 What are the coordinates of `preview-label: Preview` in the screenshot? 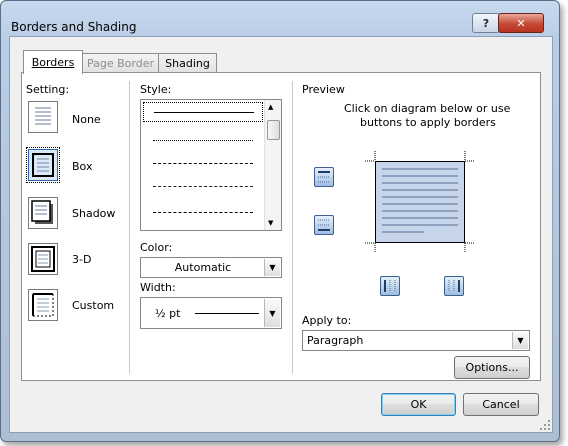 It's located at (323, 89).